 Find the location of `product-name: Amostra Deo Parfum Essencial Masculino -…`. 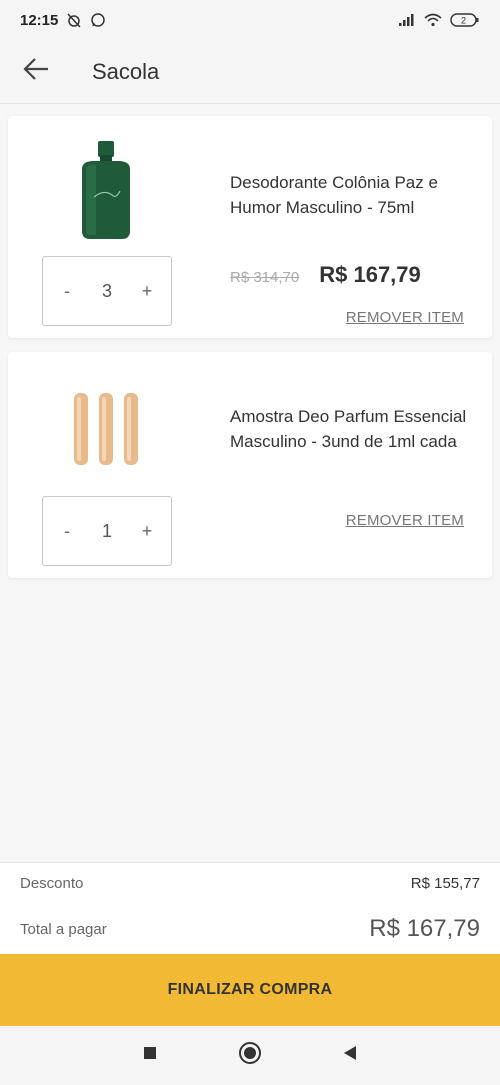

product-name: Amostra Deo Parfum Essencial Masculino -… is located at coordinates (355, 429).